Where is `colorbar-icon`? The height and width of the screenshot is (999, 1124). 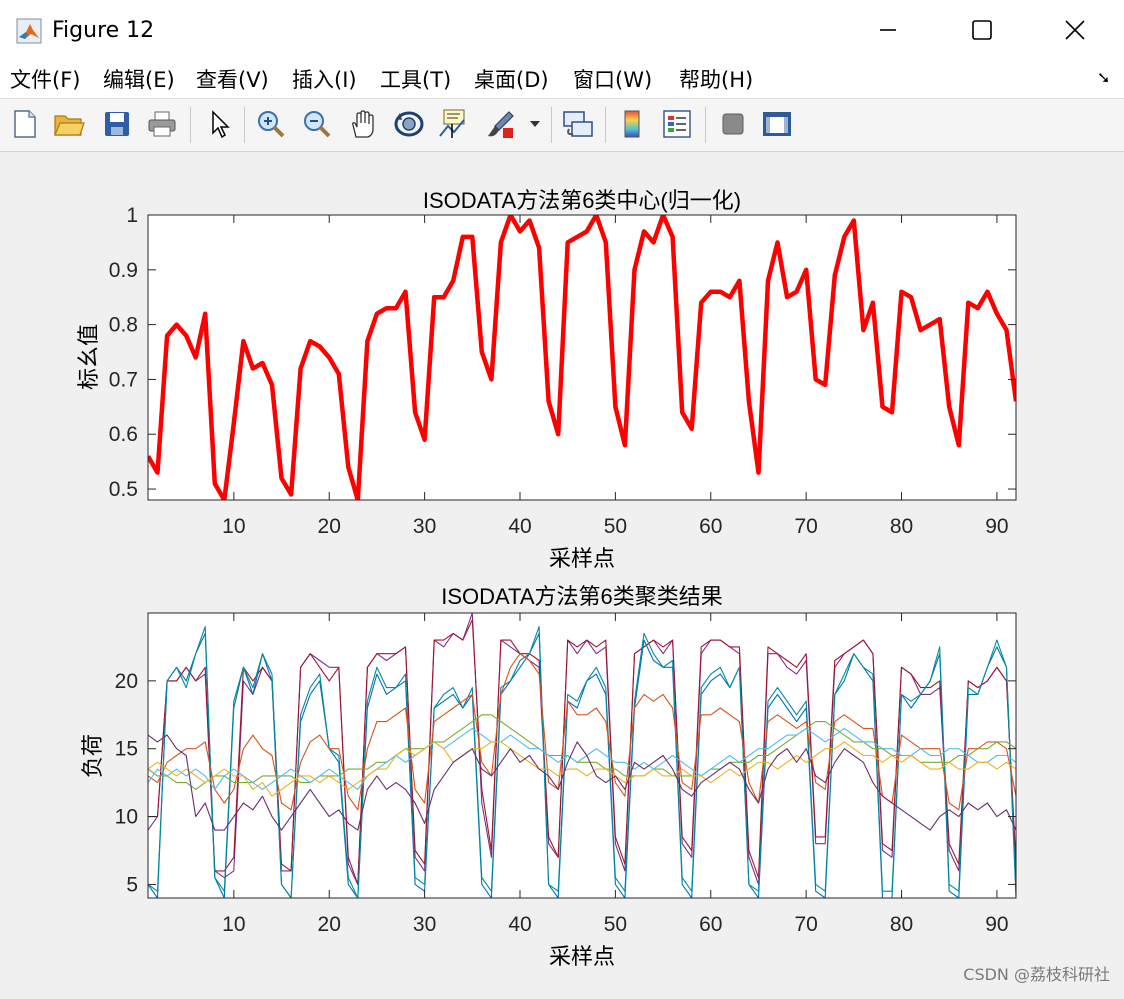
colorbar-icon is located at coordinates (632, 124).